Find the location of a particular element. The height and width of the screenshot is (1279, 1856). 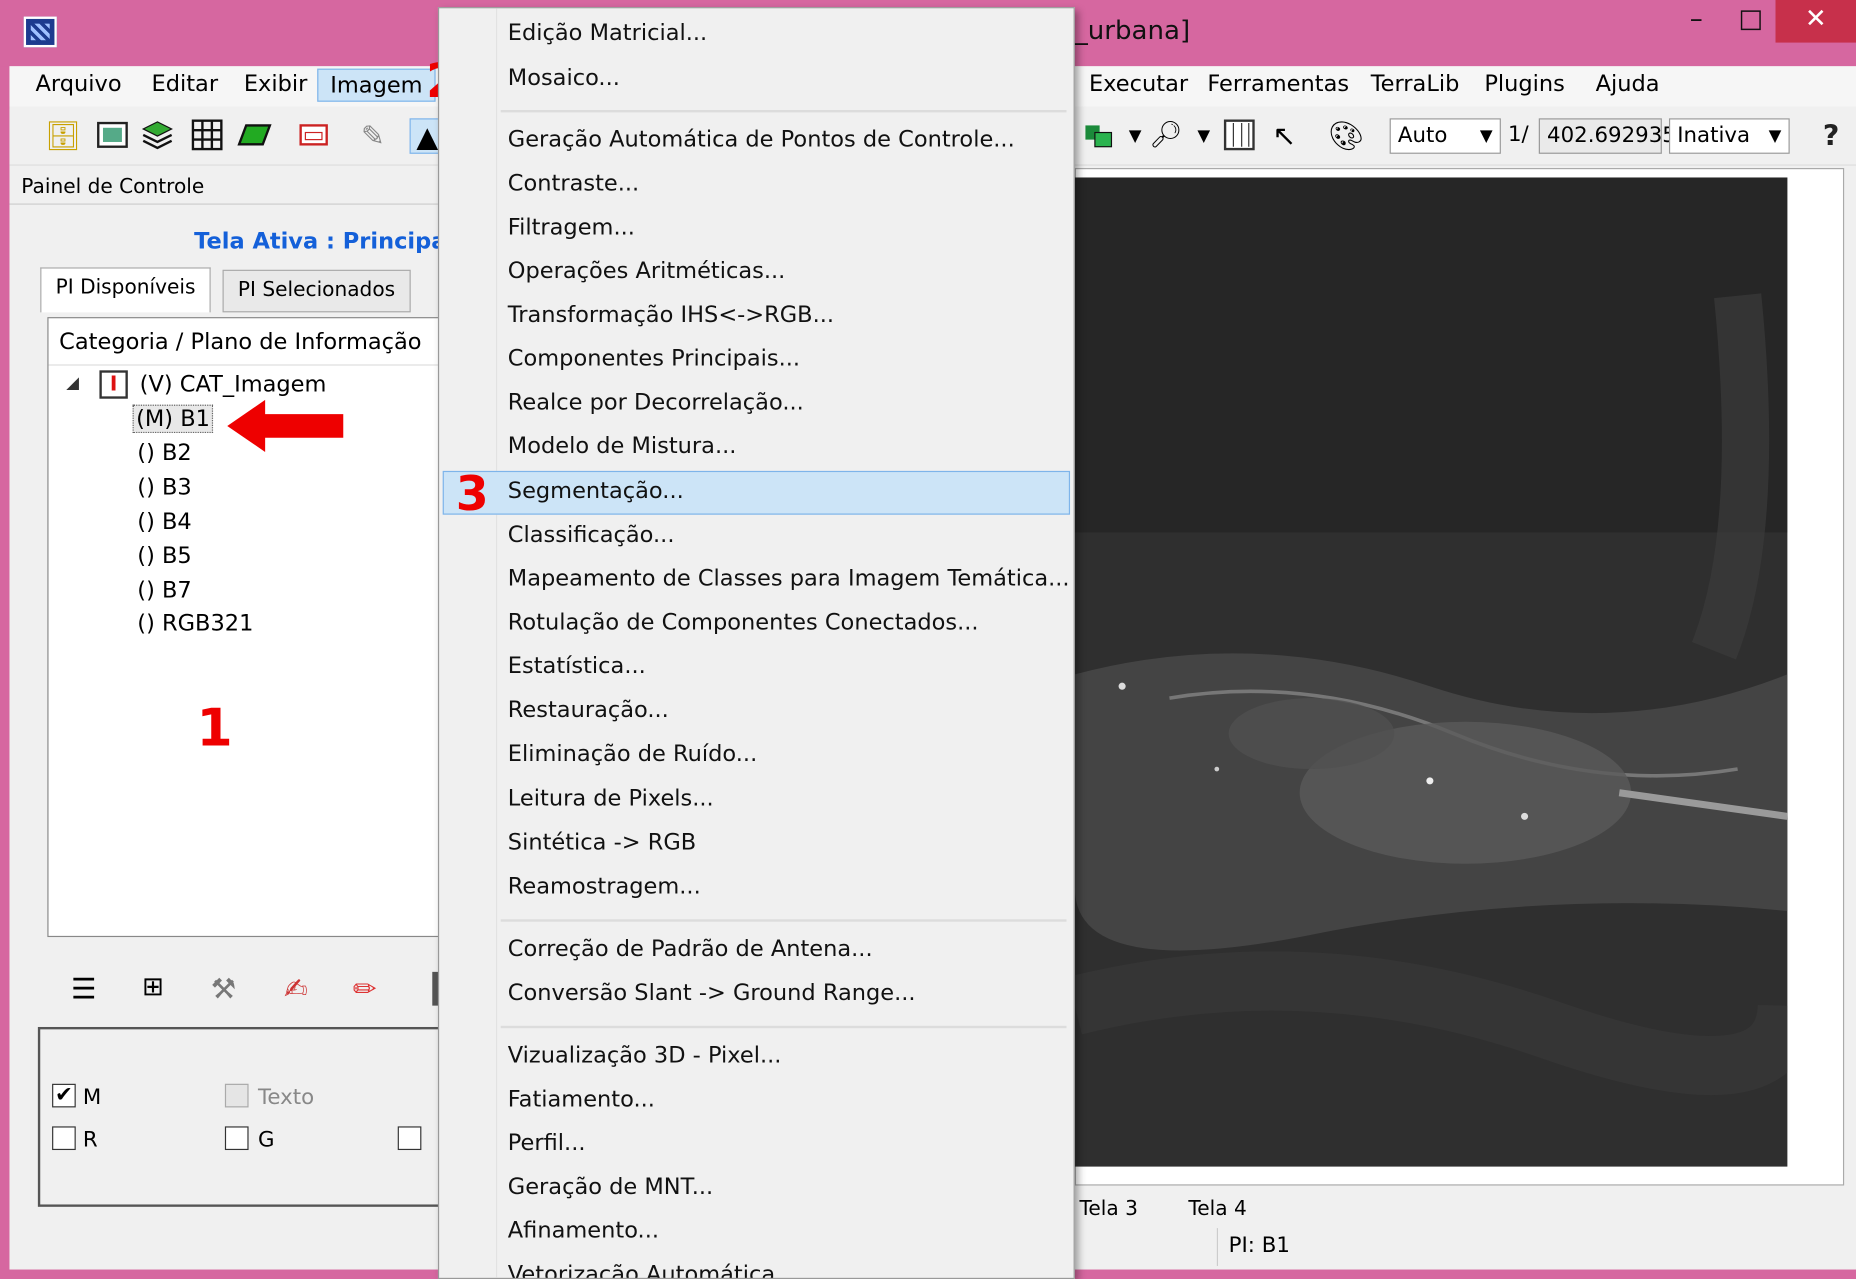

menu-exibir: Exibir is located at coordinates (275, 84).